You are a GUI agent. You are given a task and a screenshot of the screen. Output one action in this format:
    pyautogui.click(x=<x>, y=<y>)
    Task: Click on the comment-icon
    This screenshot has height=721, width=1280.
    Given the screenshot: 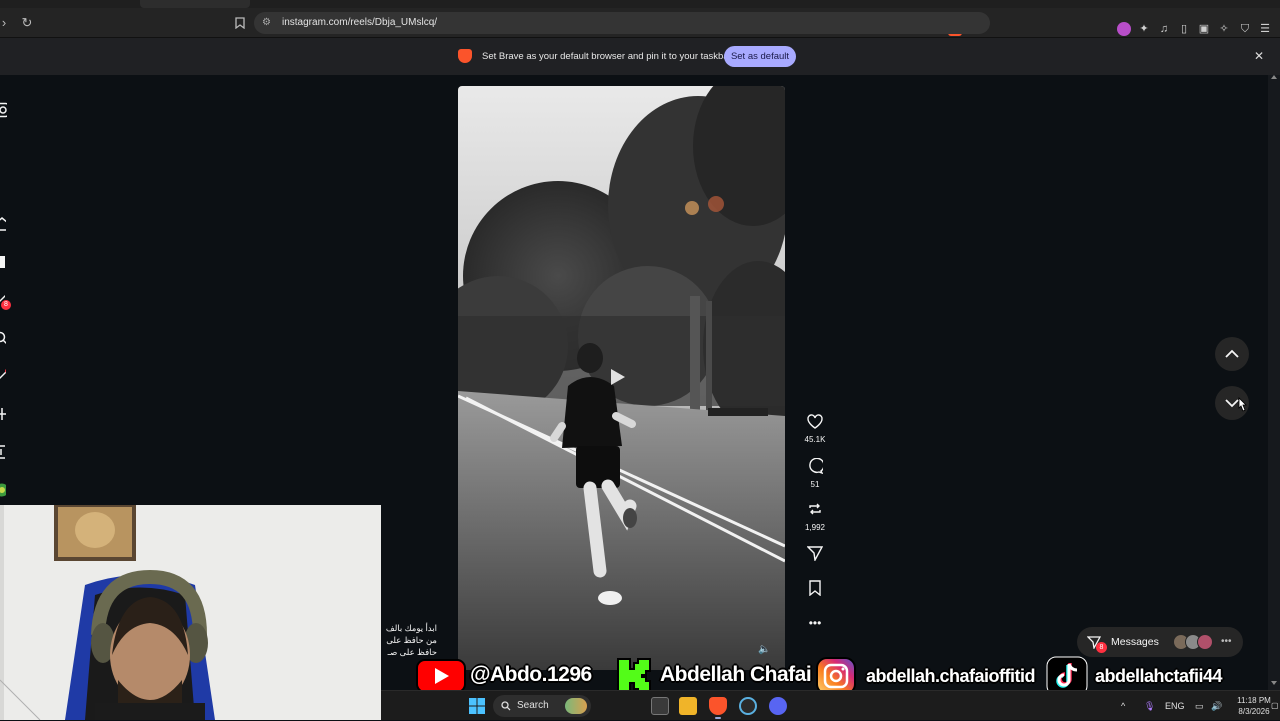 What is the action you would take?
    pyautogui.click(x=815, y=468)
    